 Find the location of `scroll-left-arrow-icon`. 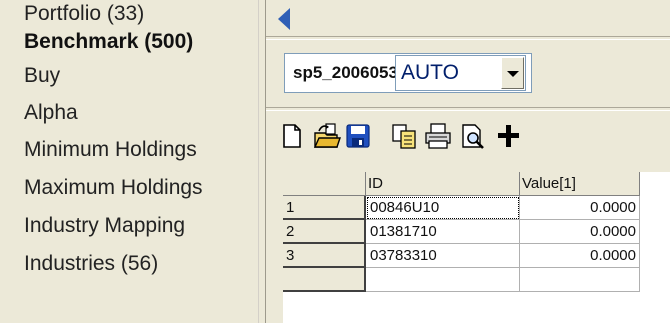

scroll-left-arrow-icon is located at coordinates (284, 19).